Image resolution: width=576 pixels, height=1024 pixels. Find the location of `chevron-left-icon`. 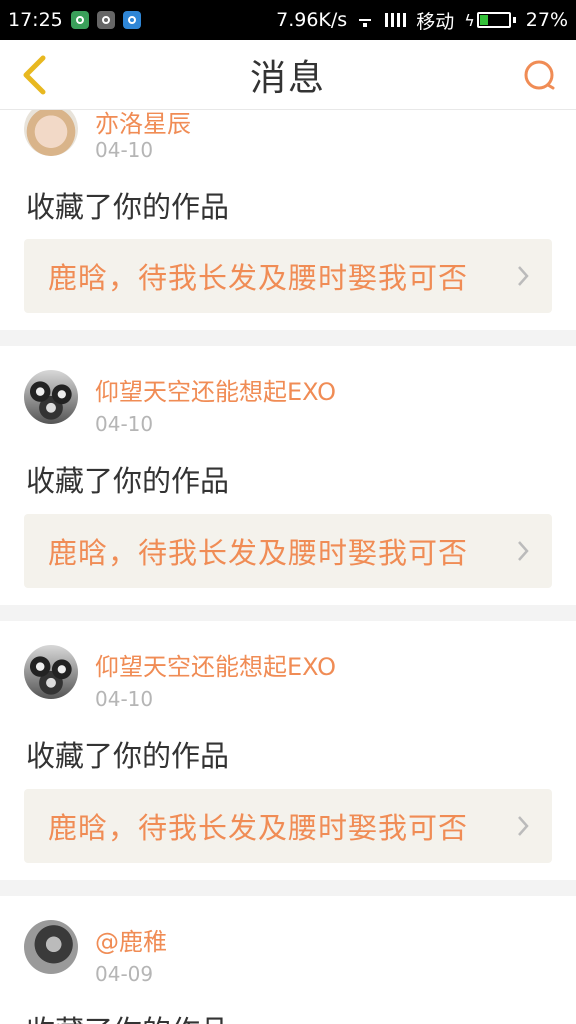

chevron-left-icon is located at coordinates (34, 75).